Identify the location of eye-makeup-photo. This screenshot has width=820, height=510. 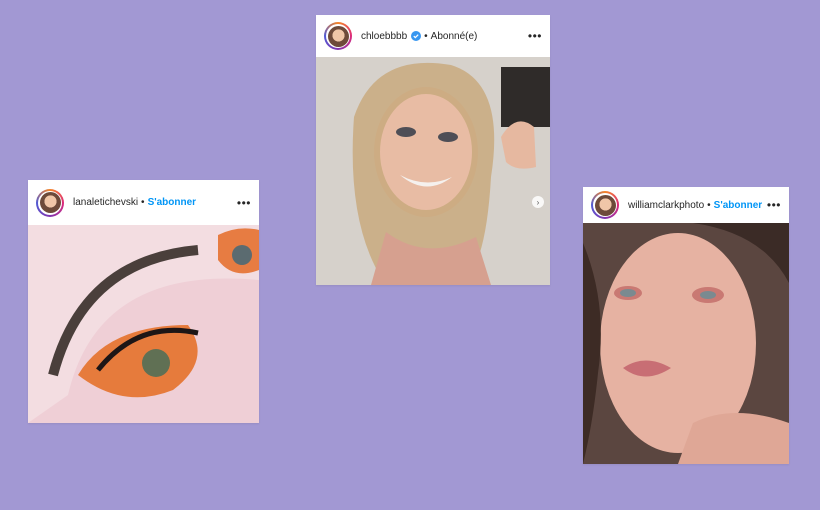
(143, 324).